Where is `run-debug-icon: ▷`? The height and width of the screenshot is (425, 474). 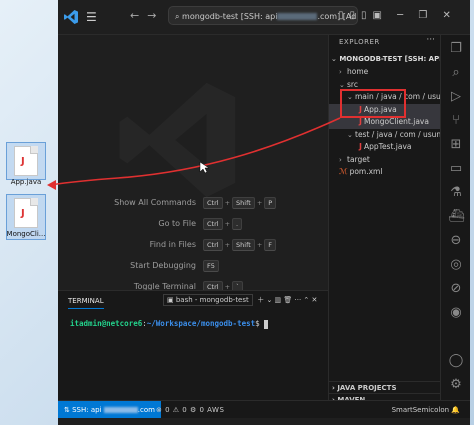 run-debug-icon: ▷ is located at coordinates (456, 97).